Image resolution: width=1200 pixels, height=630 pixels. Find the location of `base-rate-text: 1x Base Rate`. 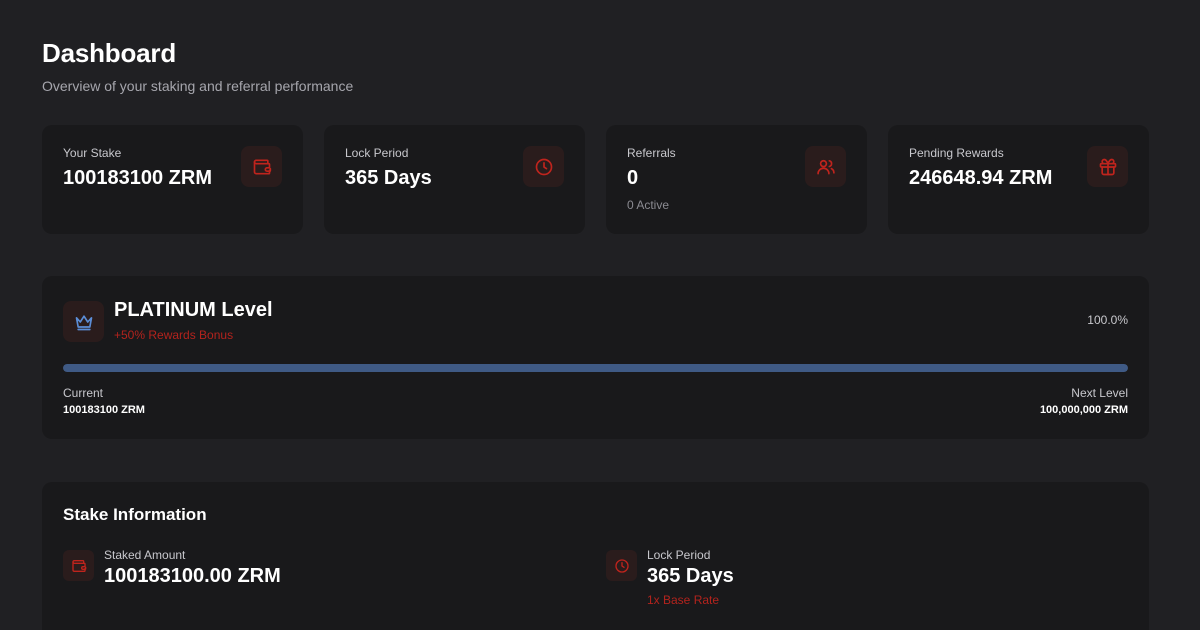

base-rate-text: 1x Base Rate is located at coordinates (683, 600).